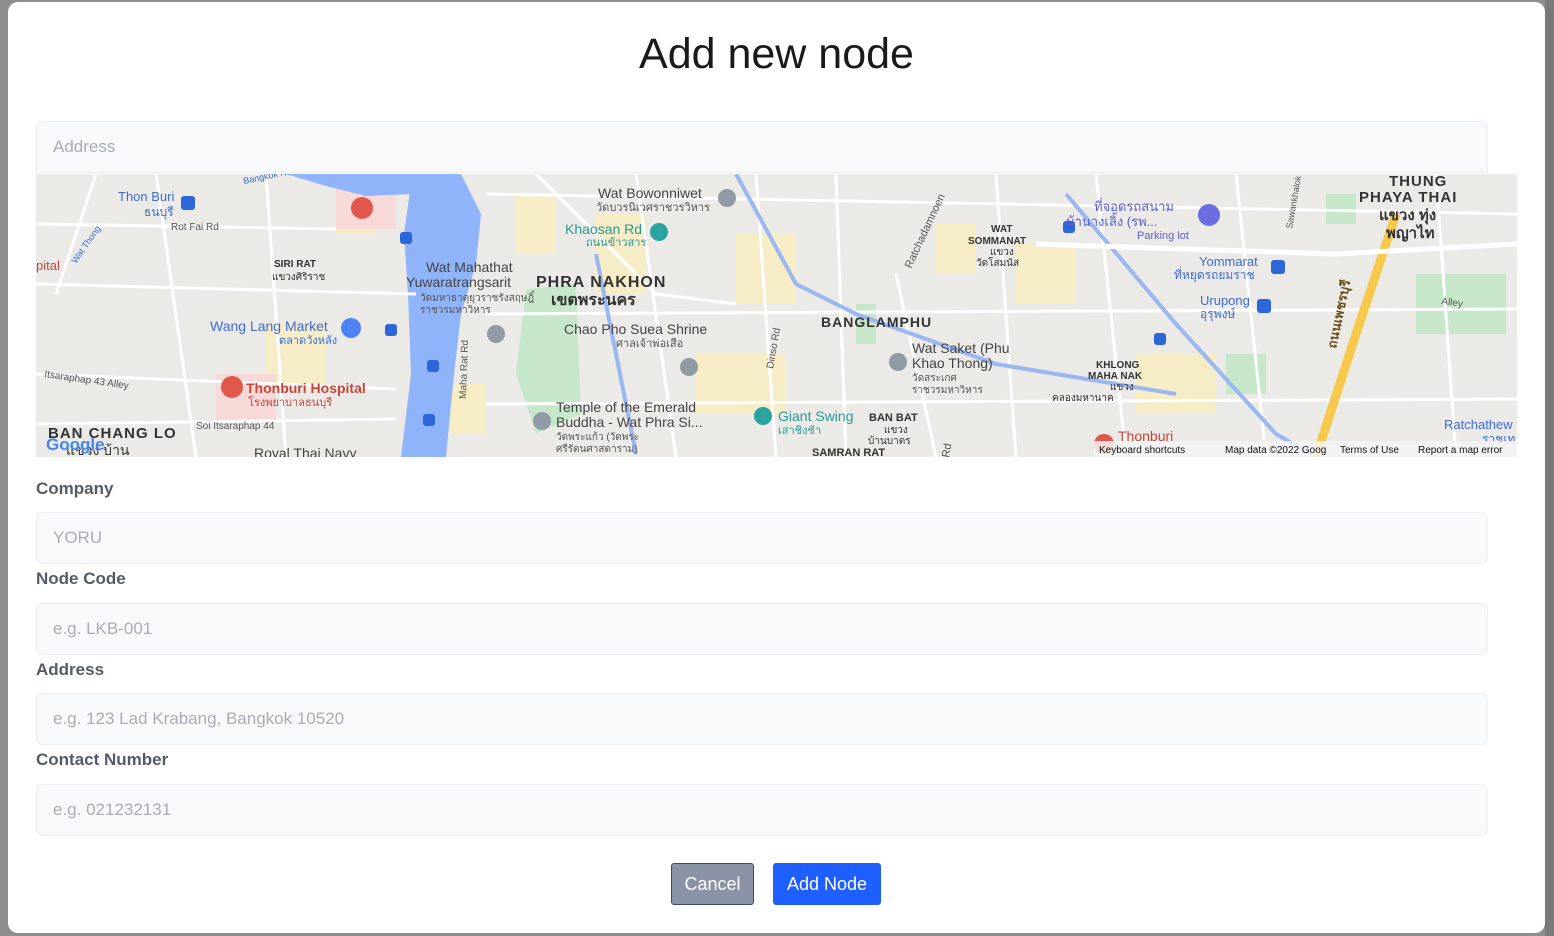  I want to click on map-address-search-input, so click(762, 147).